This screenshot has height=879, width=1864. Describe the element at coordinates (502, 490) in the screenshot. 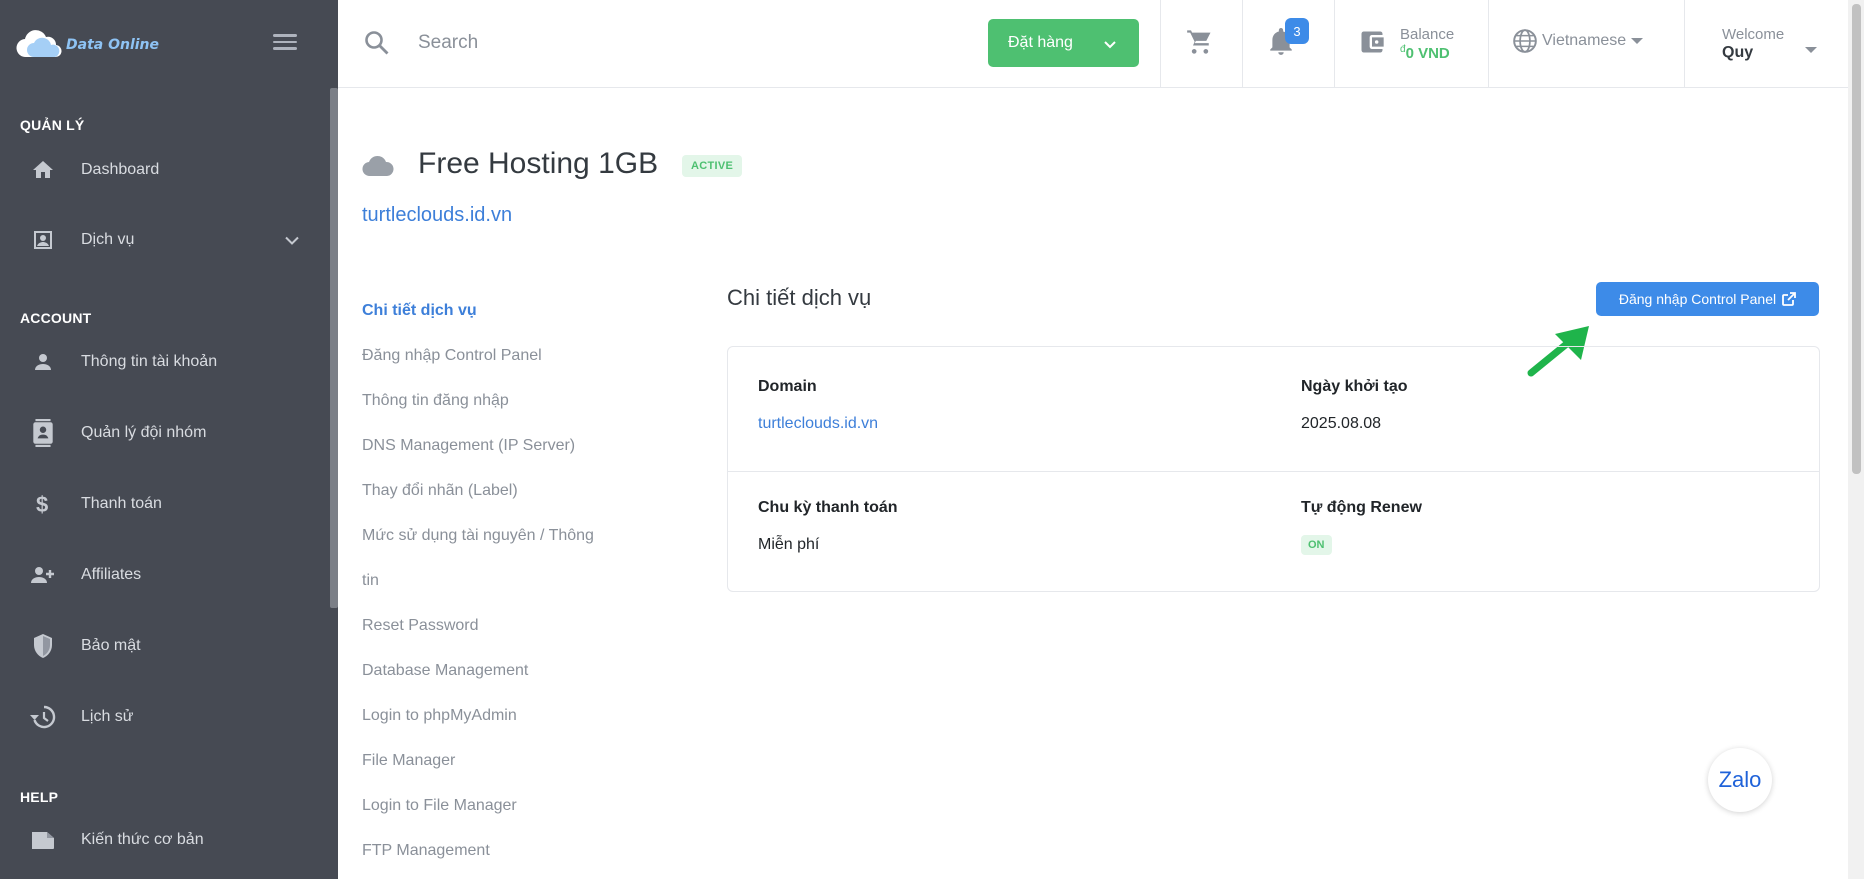

I see `subnav-thay-doi-nhan: Thay đổi nhãn (Label)` at that location.